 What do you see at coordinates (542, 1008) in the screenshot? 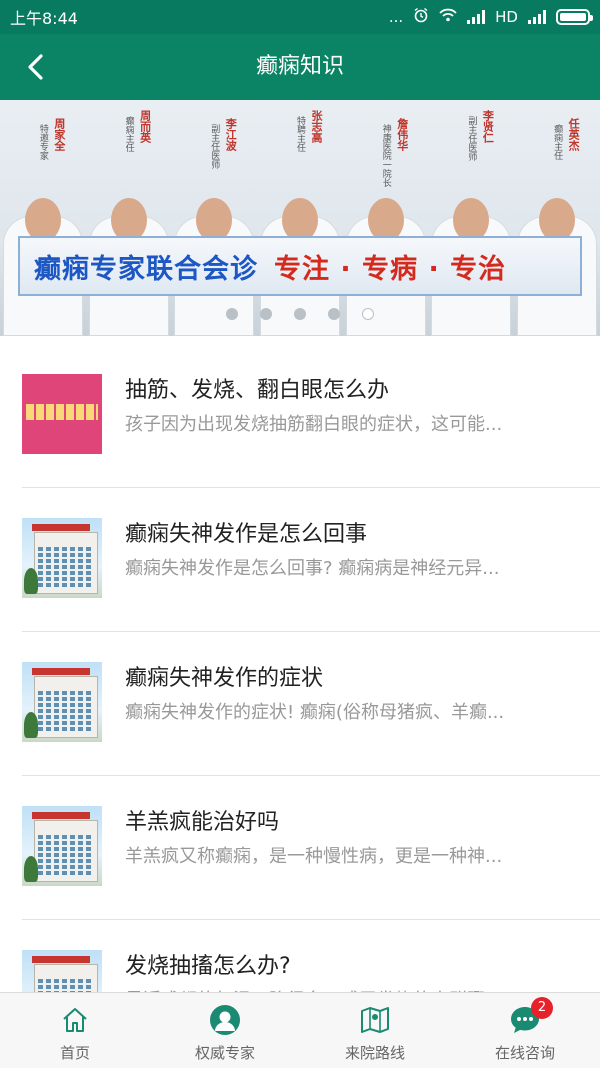
I see `unread-badge: 2` at bounding box center [542, 1008].